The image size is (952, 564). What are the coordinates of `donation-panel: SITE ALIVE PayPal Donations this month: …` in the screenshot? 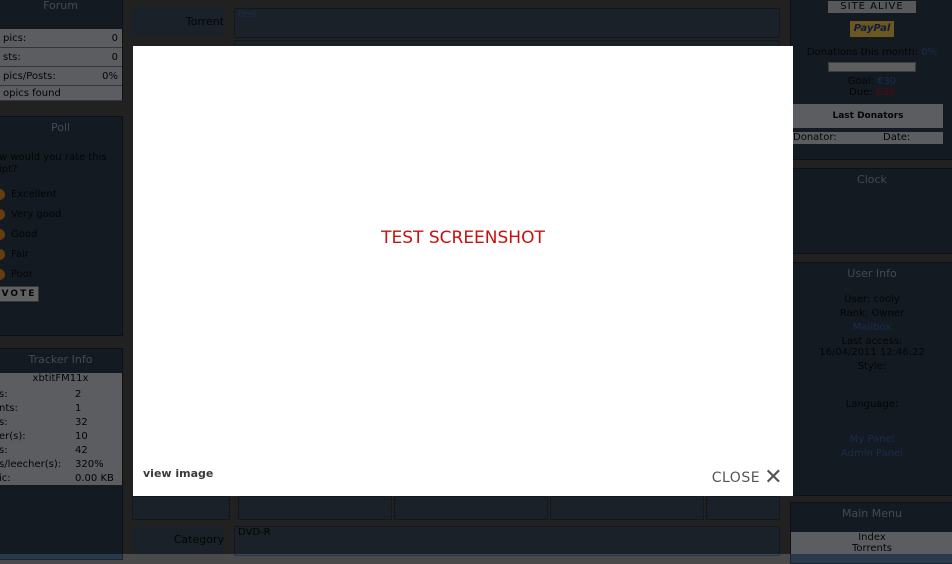 It's located at (871, 80).